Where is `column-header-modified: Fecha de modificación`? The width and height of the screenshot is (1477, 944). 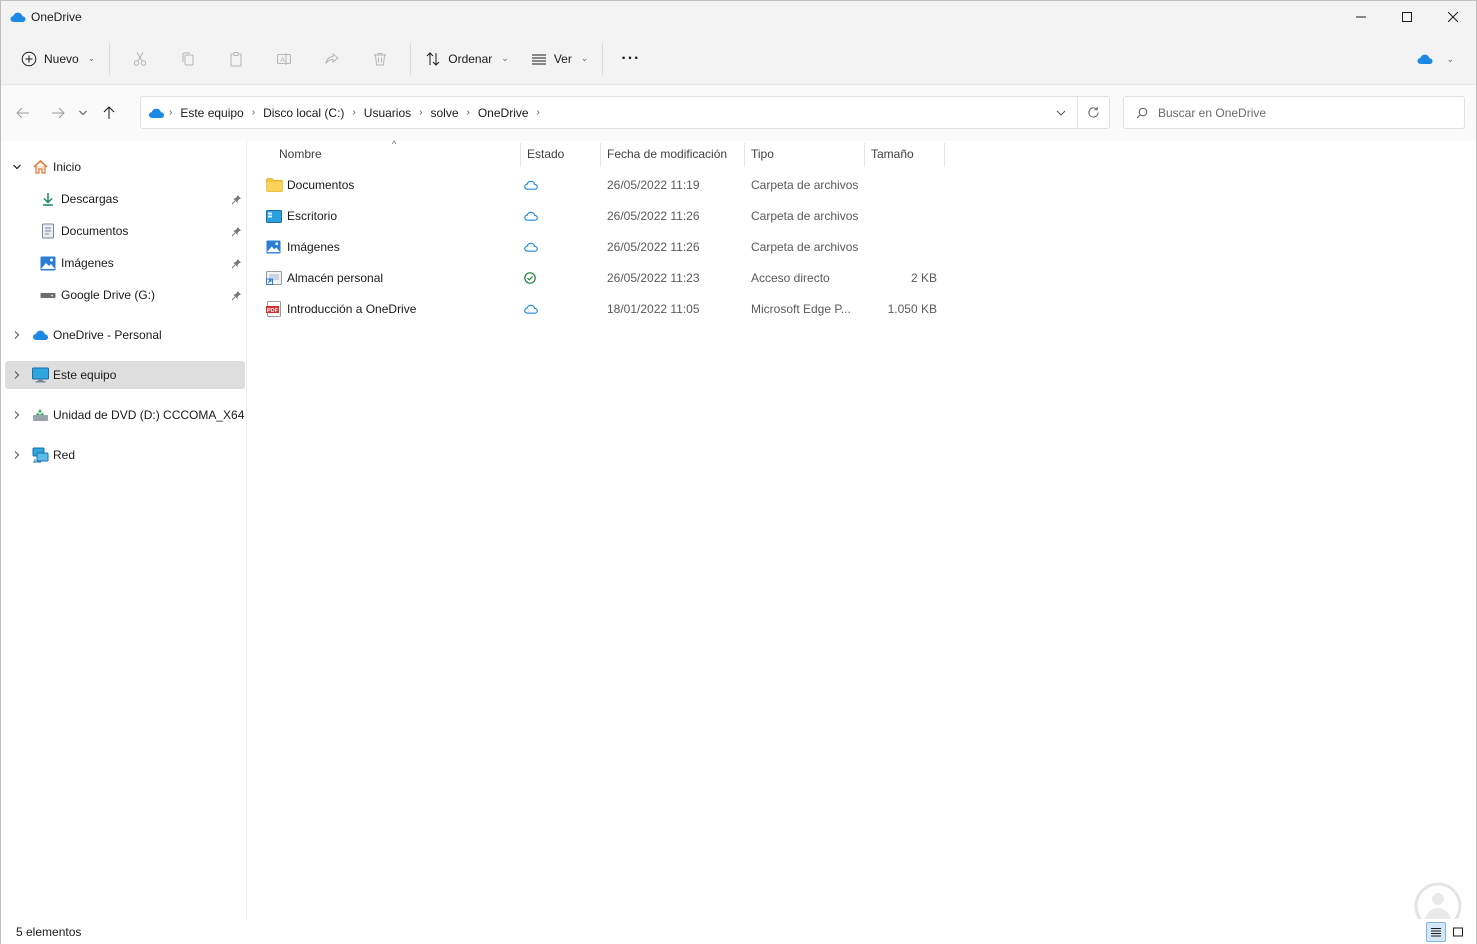 column-header-modified: Fecha de modificación is located at coordinates (675, 154).